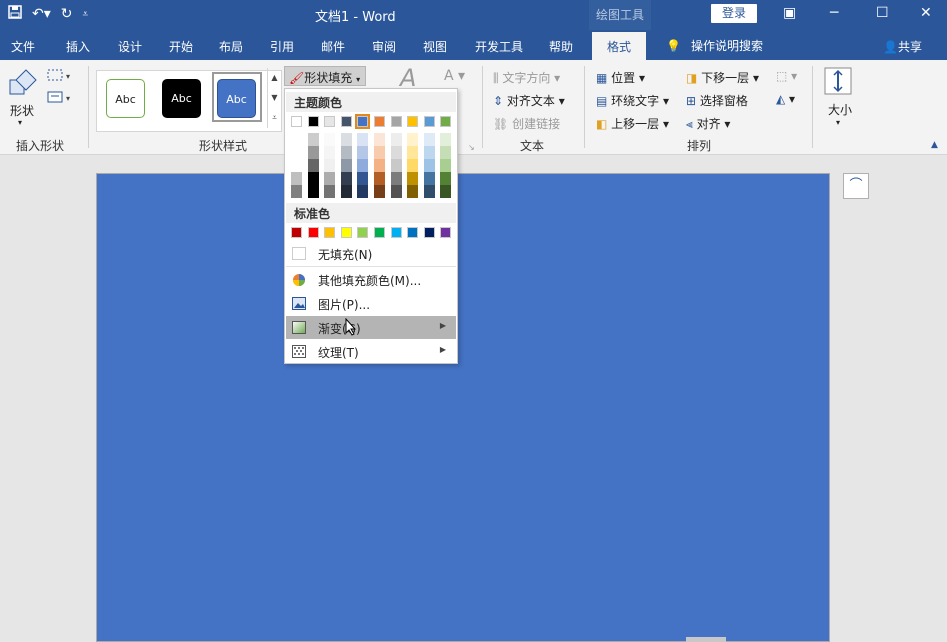 The width and height of the screenshot is (947, 642). What do you see at coordinates (882, 13) in the screenshot?
I see `maximize-icon: ☐` at bounding box center [882, 13].